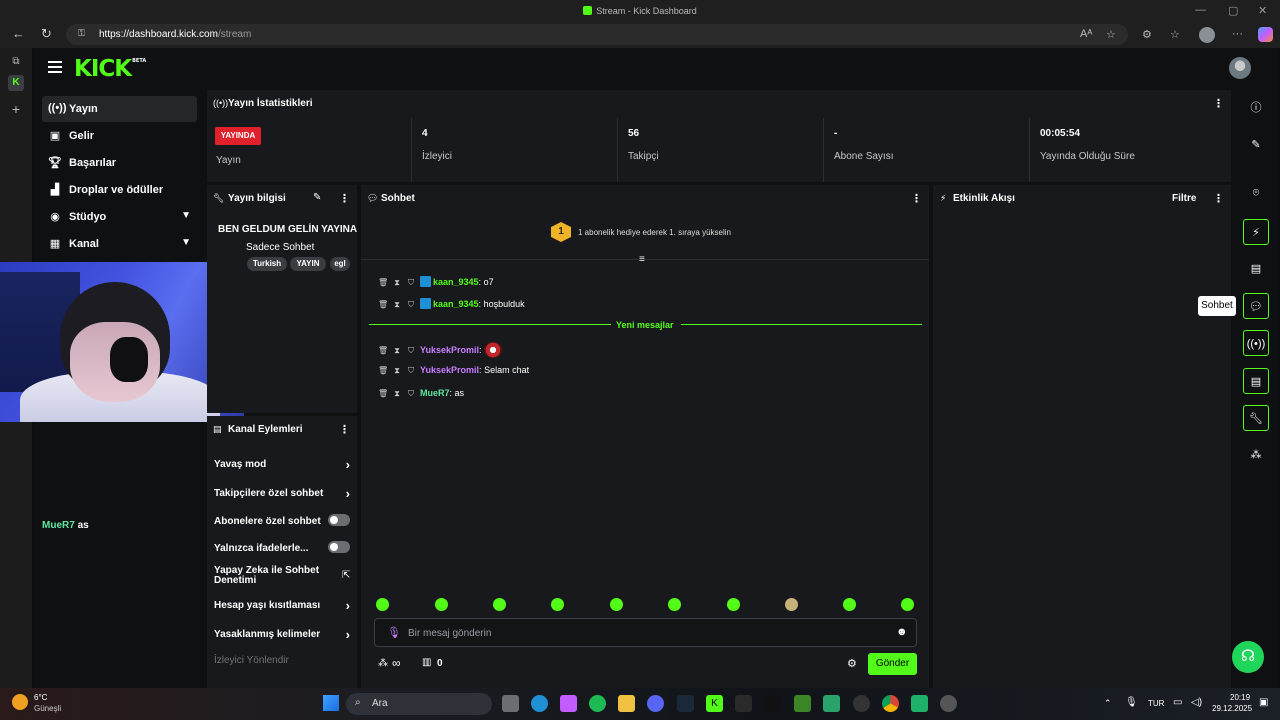 The width and height of the screenshot is (1280, 720). I want to click on notification-icon: ▣, so click(1263, 702).